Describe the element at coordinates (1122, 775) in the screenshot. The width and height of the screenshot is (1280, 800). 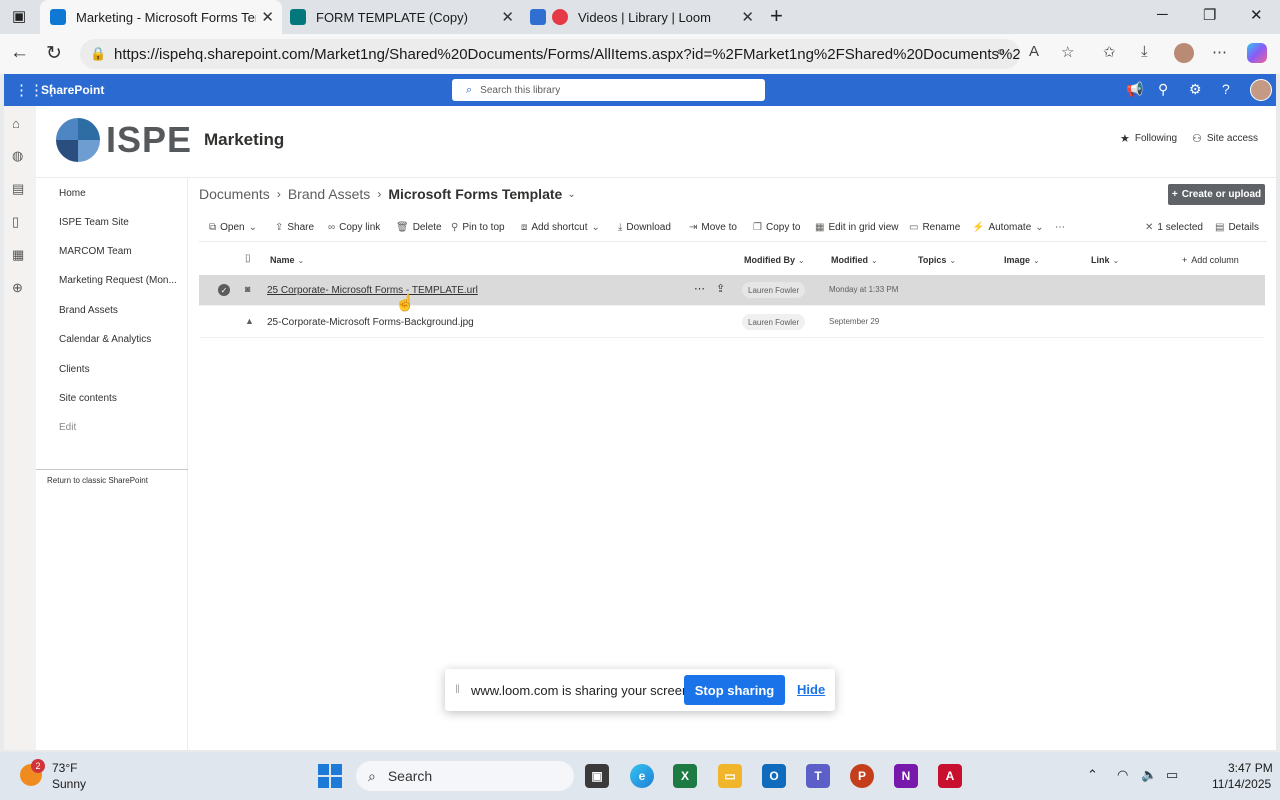
I see `wifi-icon: ◠` at that location.